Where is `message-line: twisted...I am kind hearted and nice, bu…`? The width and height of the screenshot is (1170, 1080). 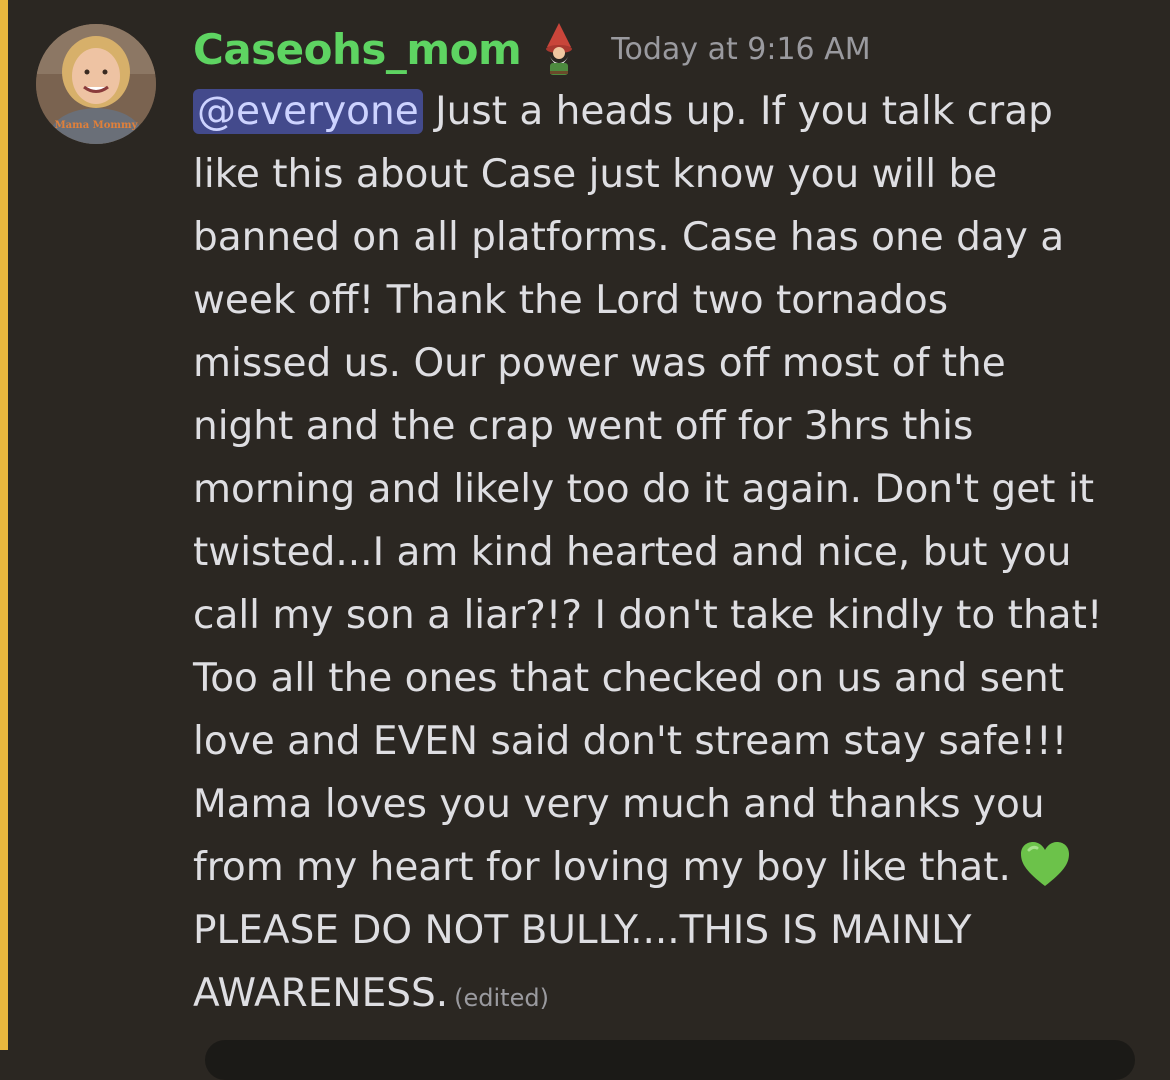 message-line: twisted...I am kind hearted and nice, bu… is located at coordinates (632, 552).